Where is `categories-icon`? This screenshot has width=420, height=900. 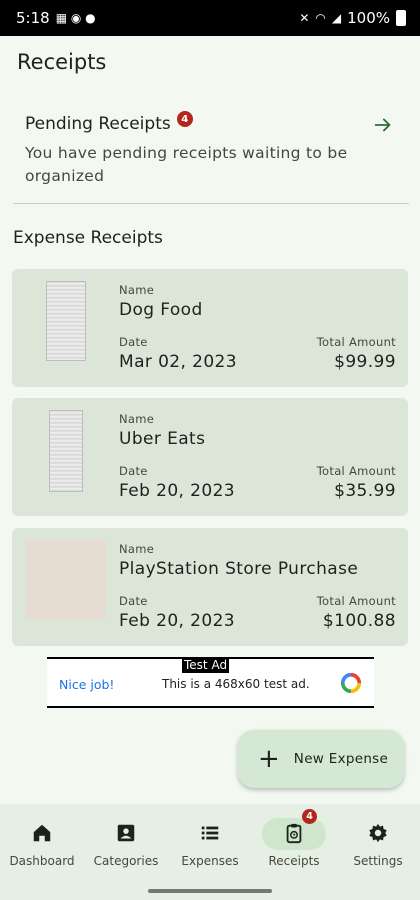 categories-icon is located at coordinates (126, 833).